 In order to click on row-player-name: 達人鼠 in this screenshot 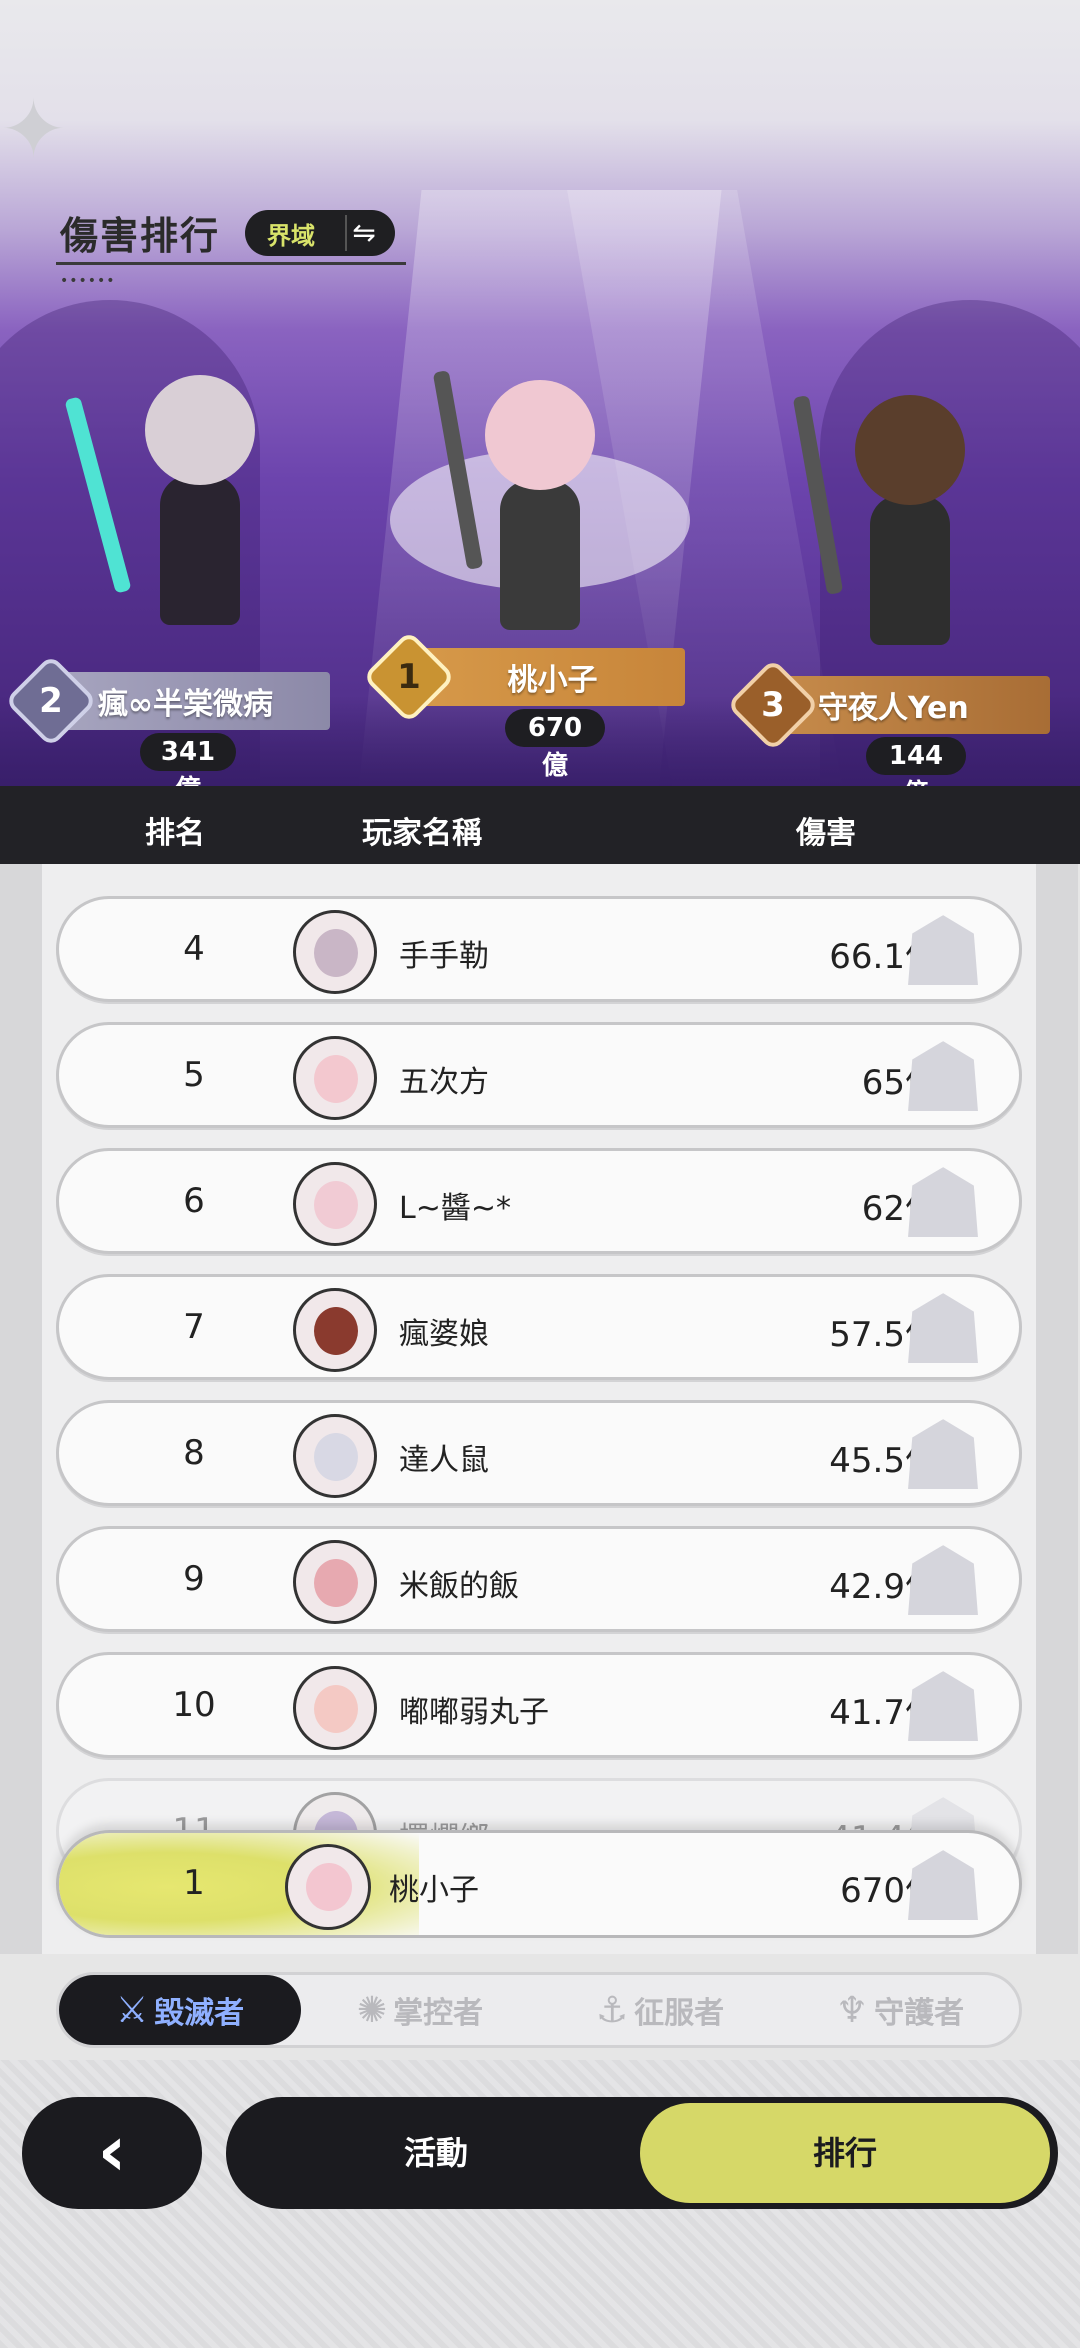, I will do `click(444, 1460)`.